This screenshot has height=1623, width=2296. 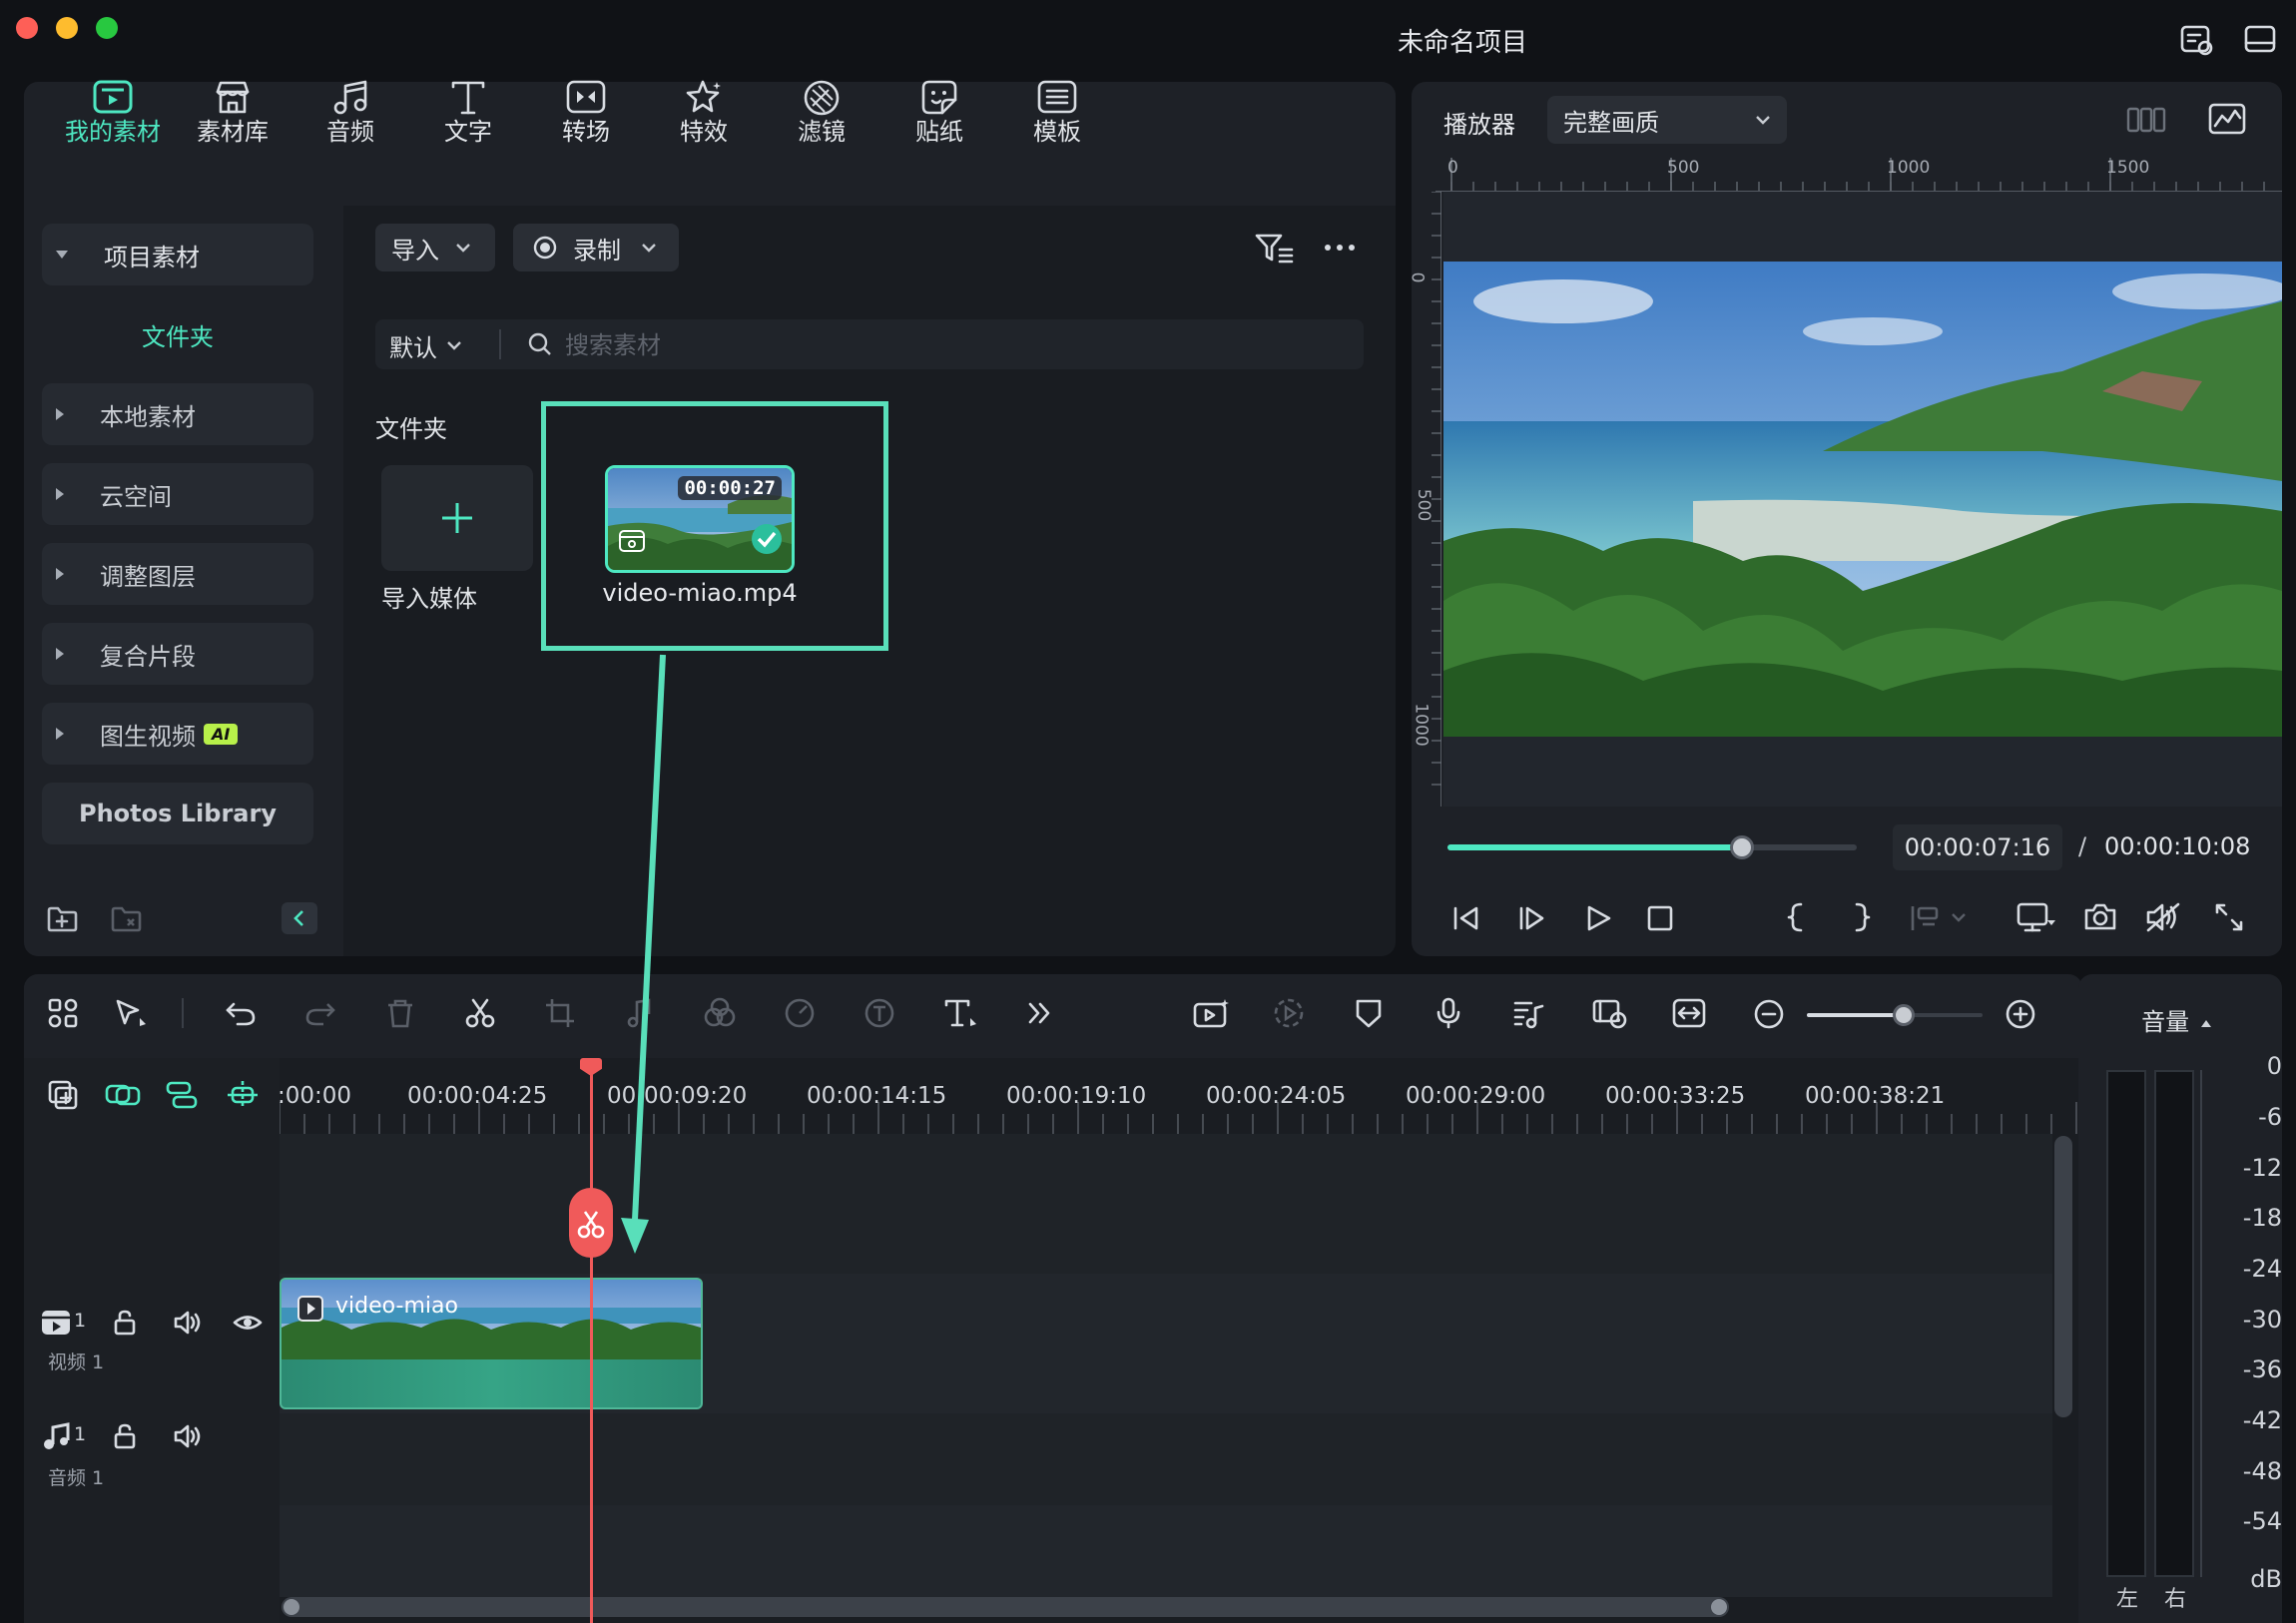 I want to click on playback-progress-track, so click(x=1652, y=847).